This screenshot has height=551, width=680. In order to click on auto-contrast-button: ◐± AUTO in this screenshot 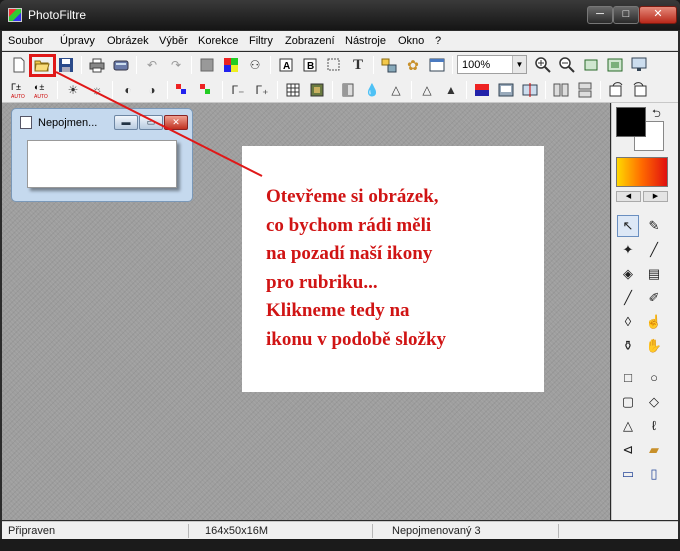, I will do `click(42, 90)`.